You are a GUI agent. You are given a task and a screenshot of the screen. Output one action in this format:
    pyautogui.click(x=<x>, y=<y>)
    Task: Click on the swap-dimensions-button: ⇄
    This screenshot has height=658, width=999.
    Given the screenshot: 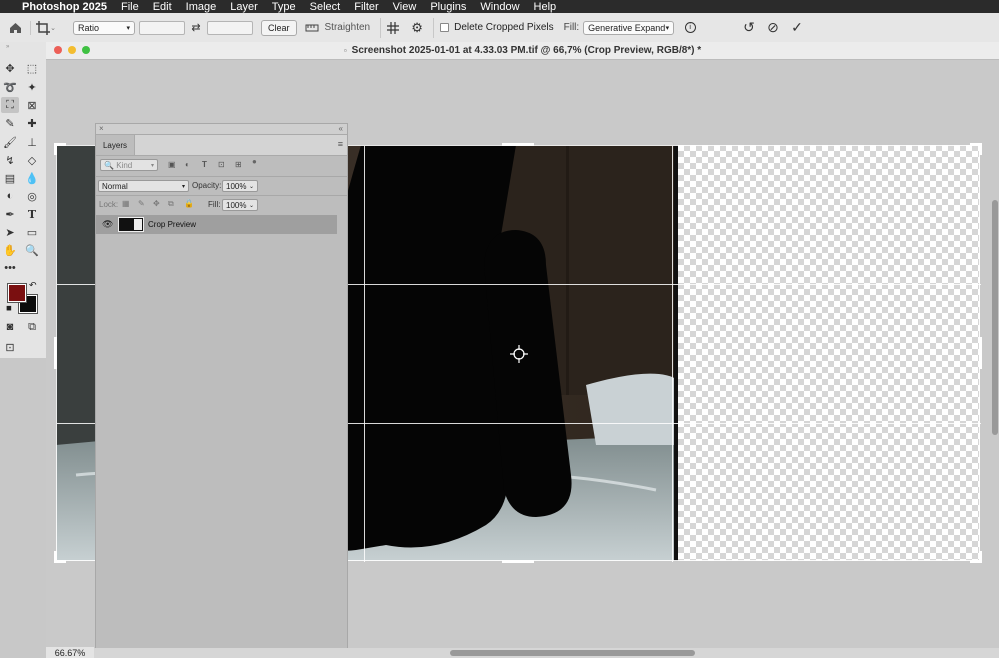 What is the action you would take?
    pyautogui.click(x=196, y=27)
    